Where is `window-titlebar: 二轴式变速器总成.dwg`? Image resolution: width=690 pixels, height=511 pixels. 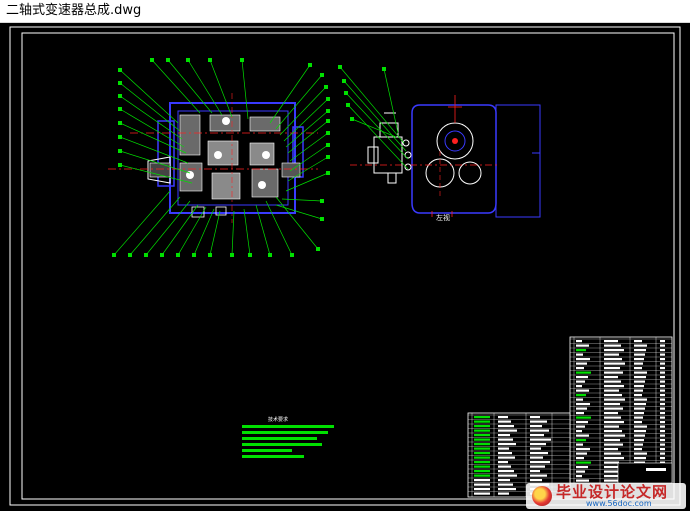
window-titlebar: 二轴式变速器总成.dwg is located at coordinates (345, 11).